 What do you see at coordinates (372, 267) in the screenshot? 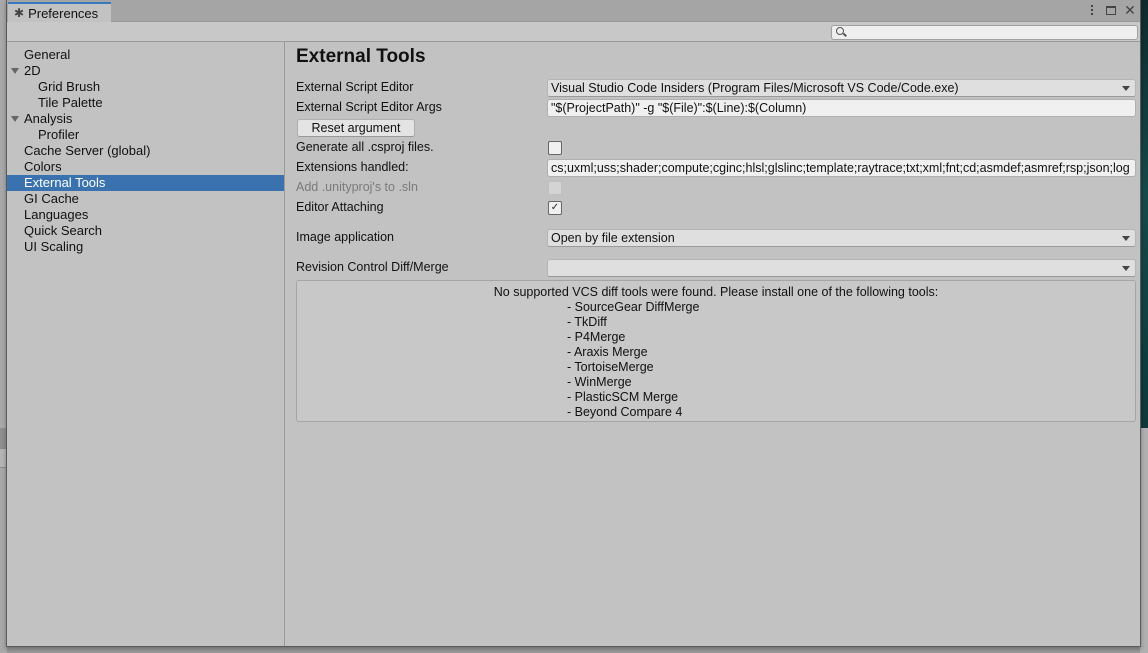
I see `revision-control-label: Revision Control Diff/Merge` at bounding box center [372, 267].